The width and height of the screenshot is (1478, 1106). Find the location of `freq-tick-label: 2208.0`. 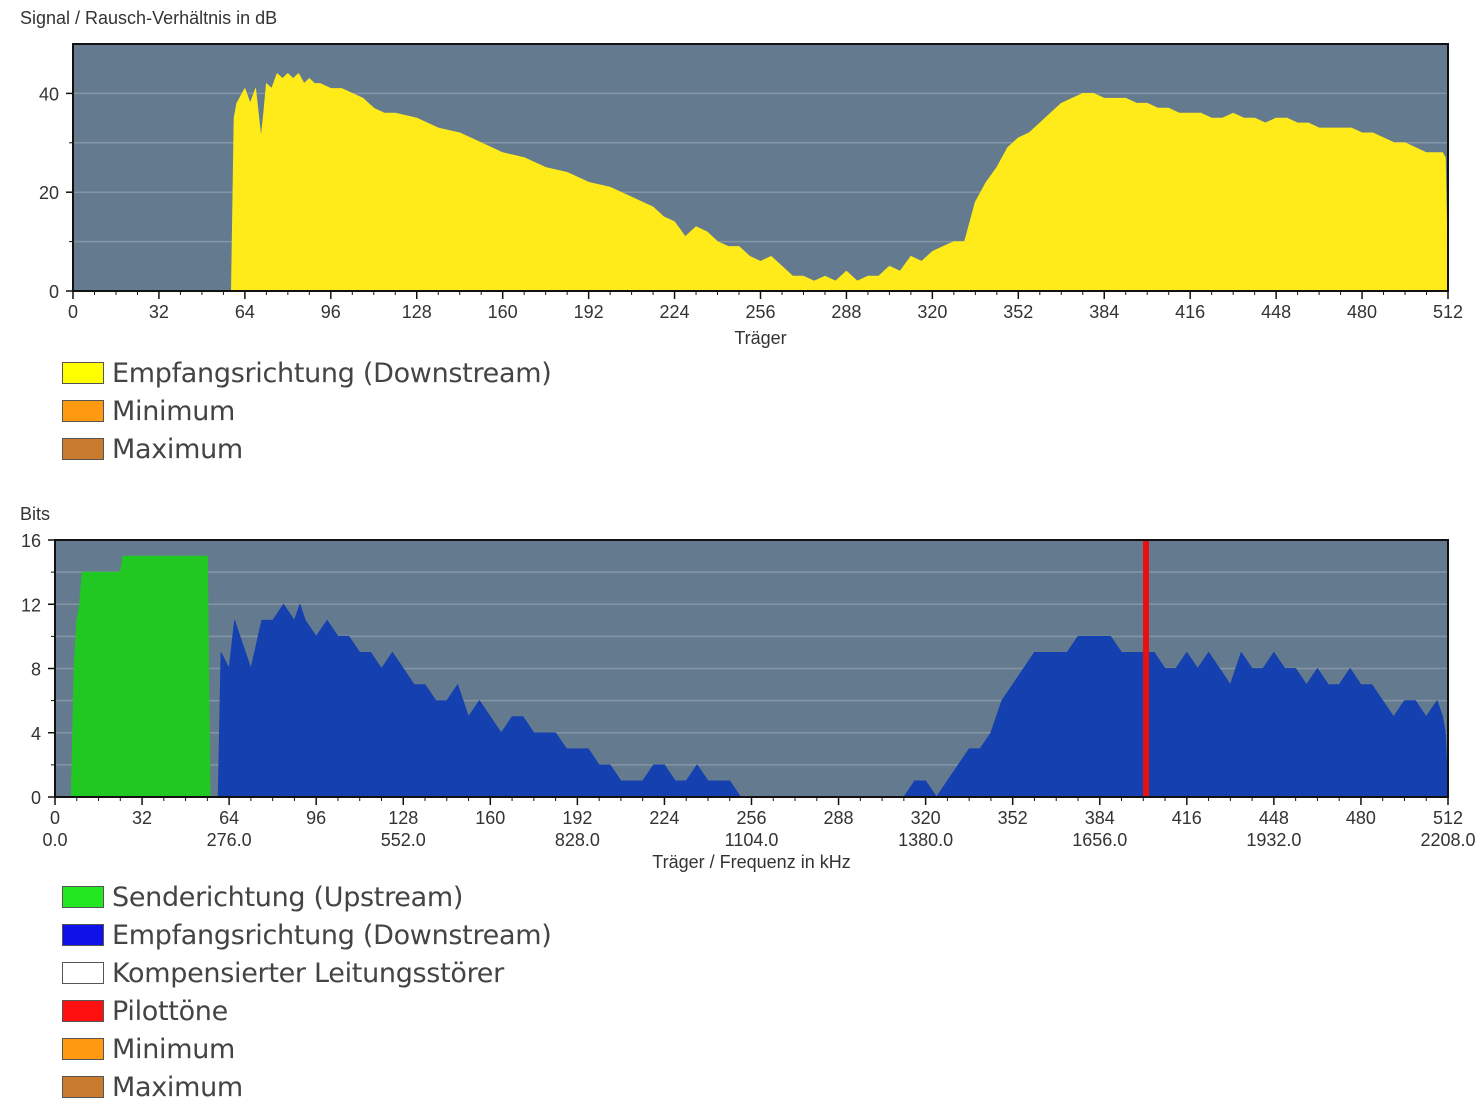

freq-tick-label: 2208.0 is located at coordinates (1447, 840).